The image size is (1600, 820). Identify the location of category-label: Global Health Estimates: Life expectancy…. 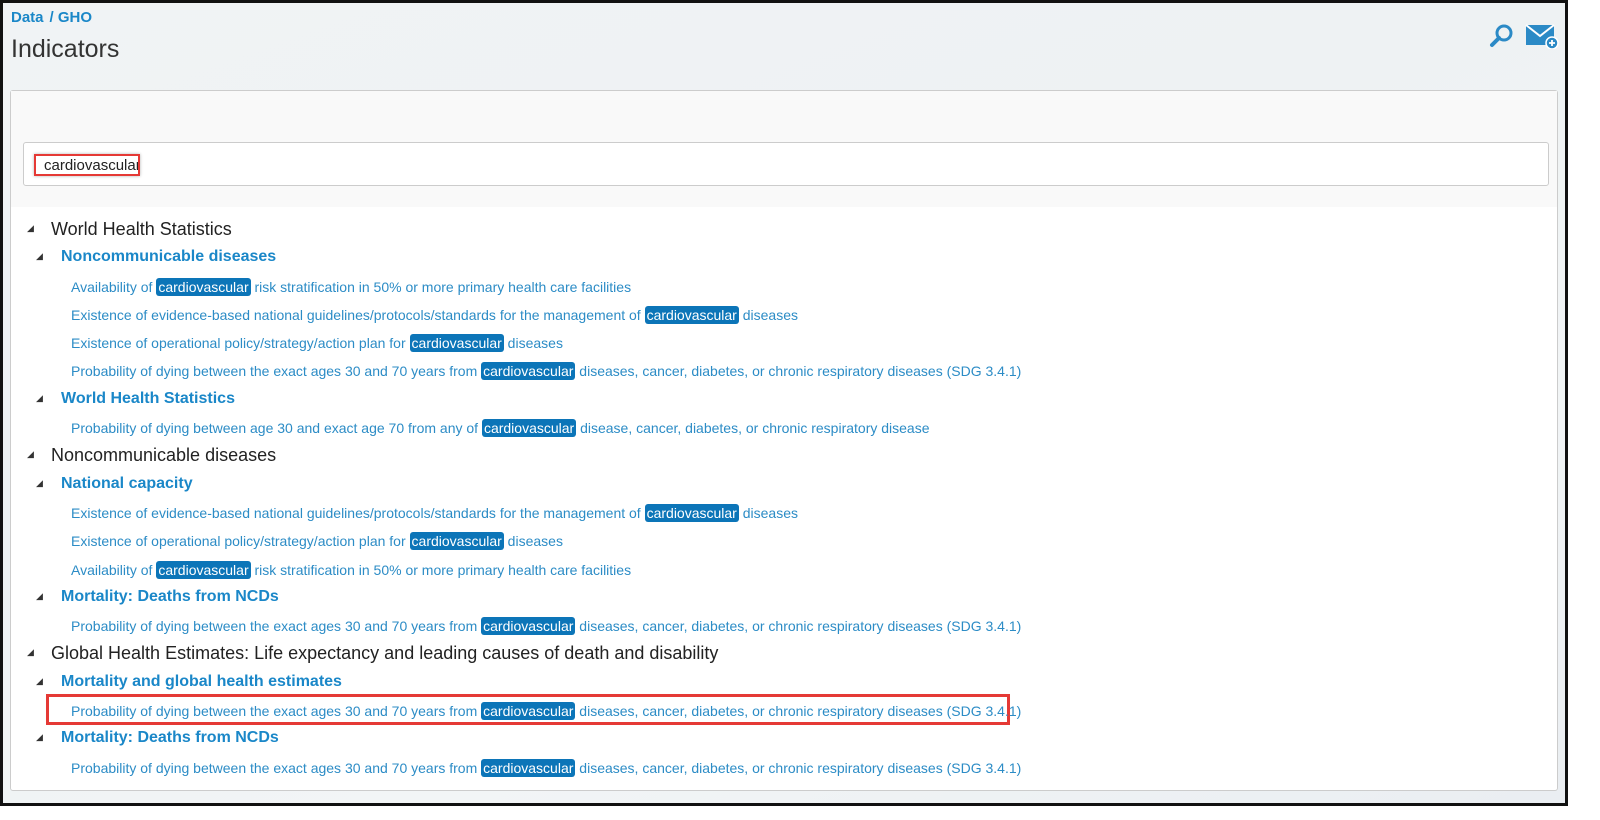
(385, 653).